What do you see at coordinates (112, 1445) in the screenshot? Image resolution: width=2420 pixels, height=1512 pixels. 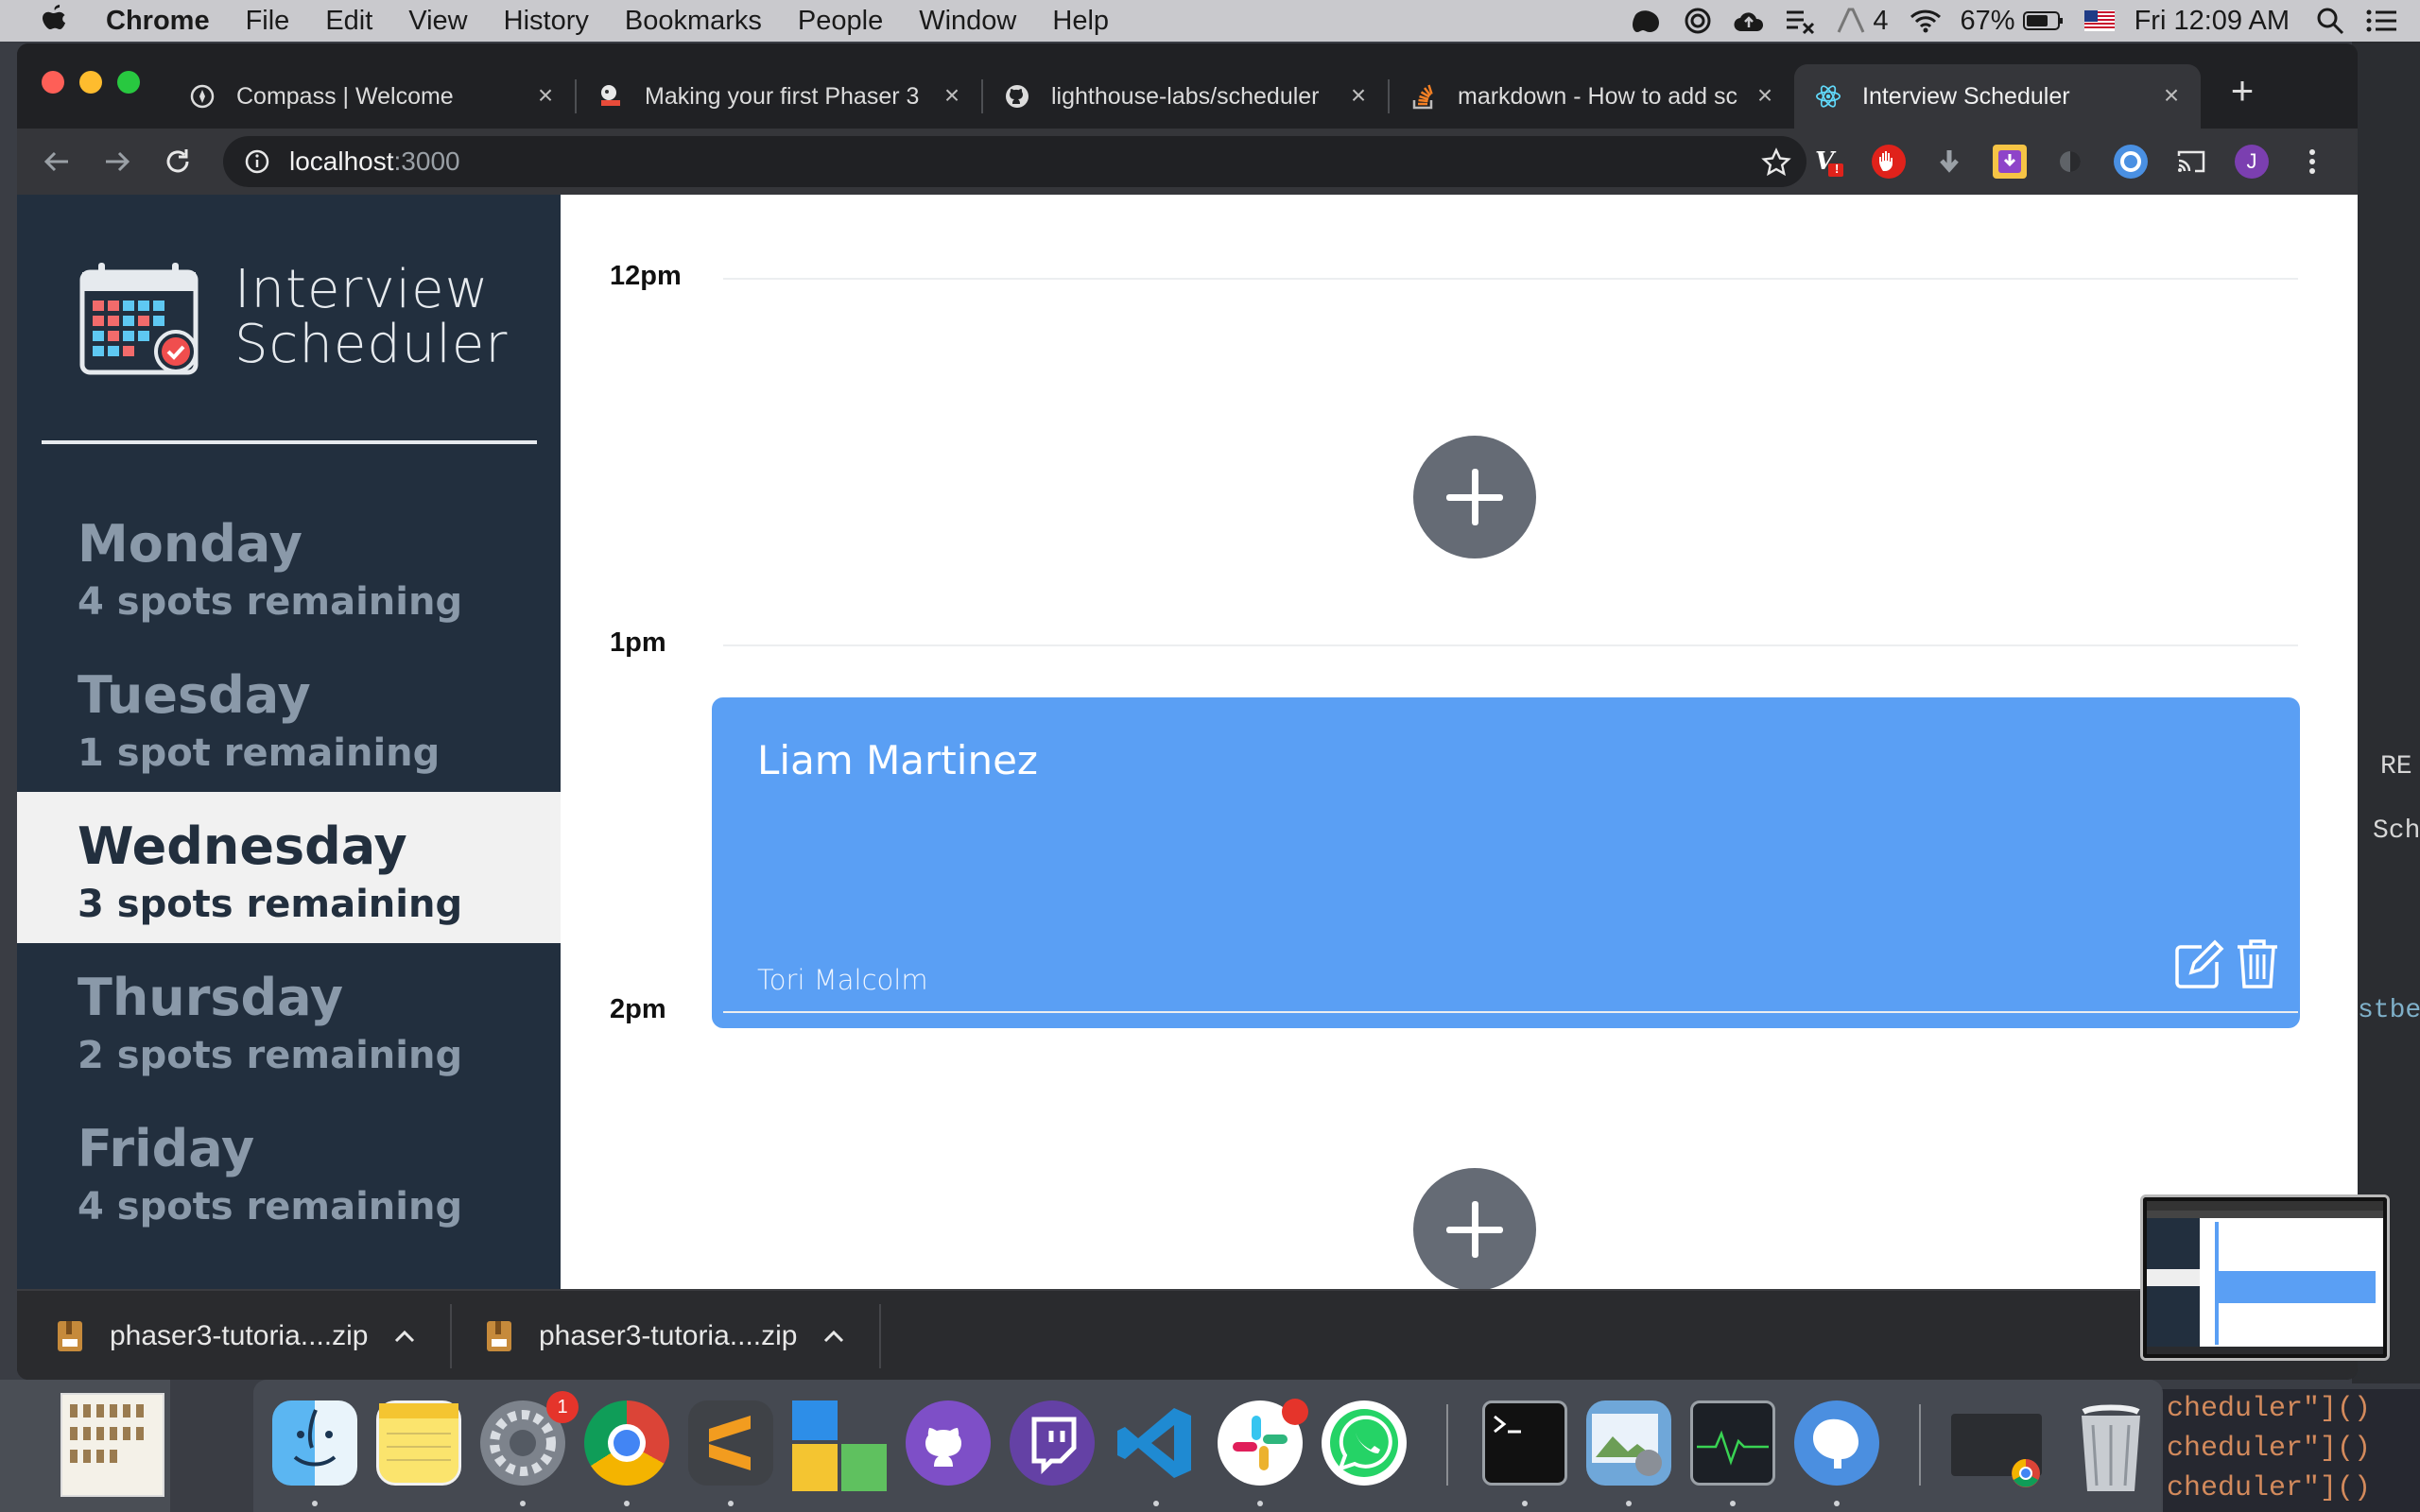 I see `desktop-file-thumbnail` at bounding box center [112, 1445].